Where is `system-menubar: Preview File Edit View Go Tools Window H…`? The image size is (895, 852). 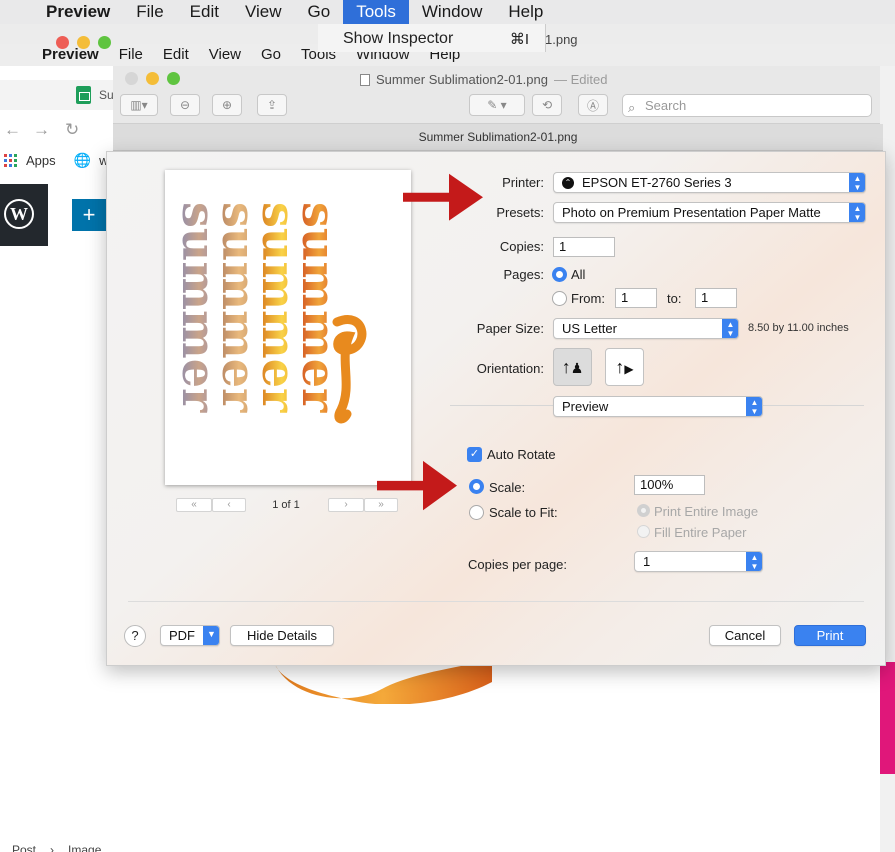
system-menubar: Preview File Edit View Go Tools Window H… is located at coordinates (447, 12).